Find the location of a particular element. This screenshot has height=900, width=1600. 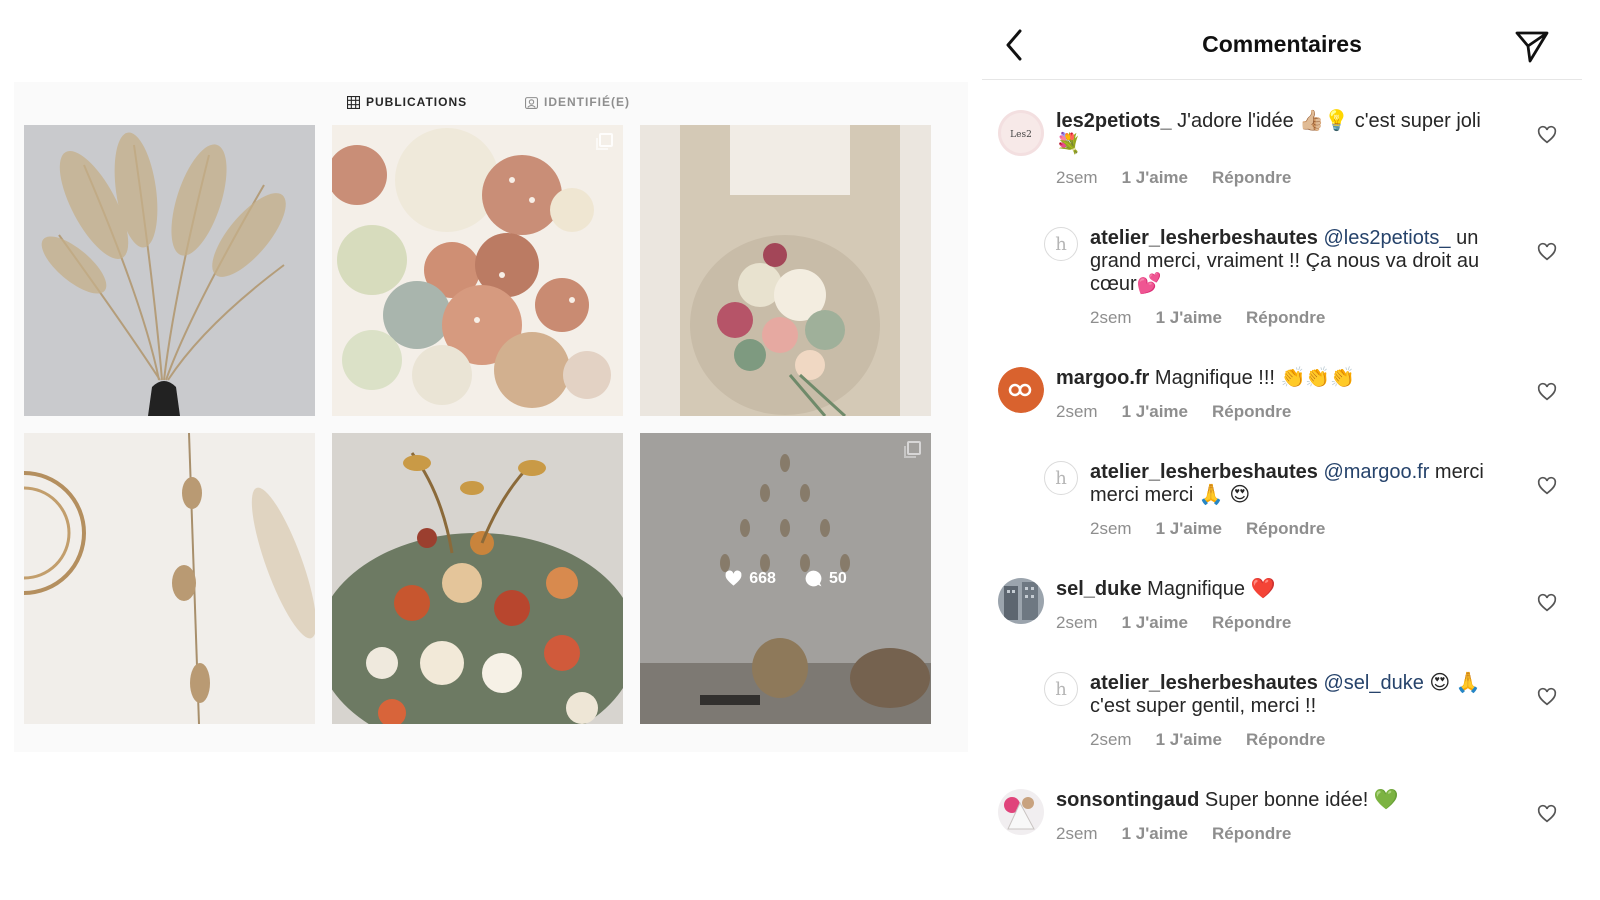

page-title: Commentaires is located at coordinates (1282, 44).